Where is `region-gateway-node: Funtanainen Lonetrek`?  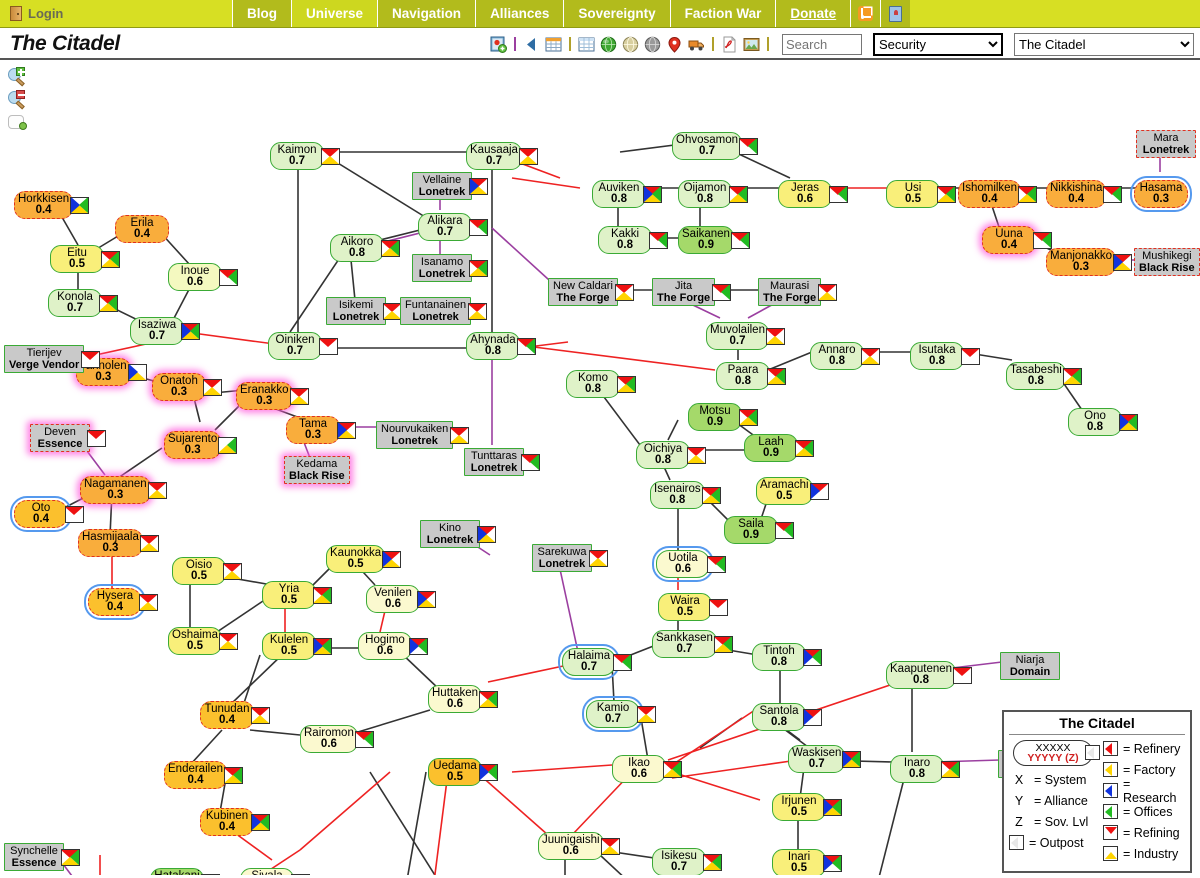
region-gateway-node: Funtanainen Lonetrek is located at coordinates (444, 311).